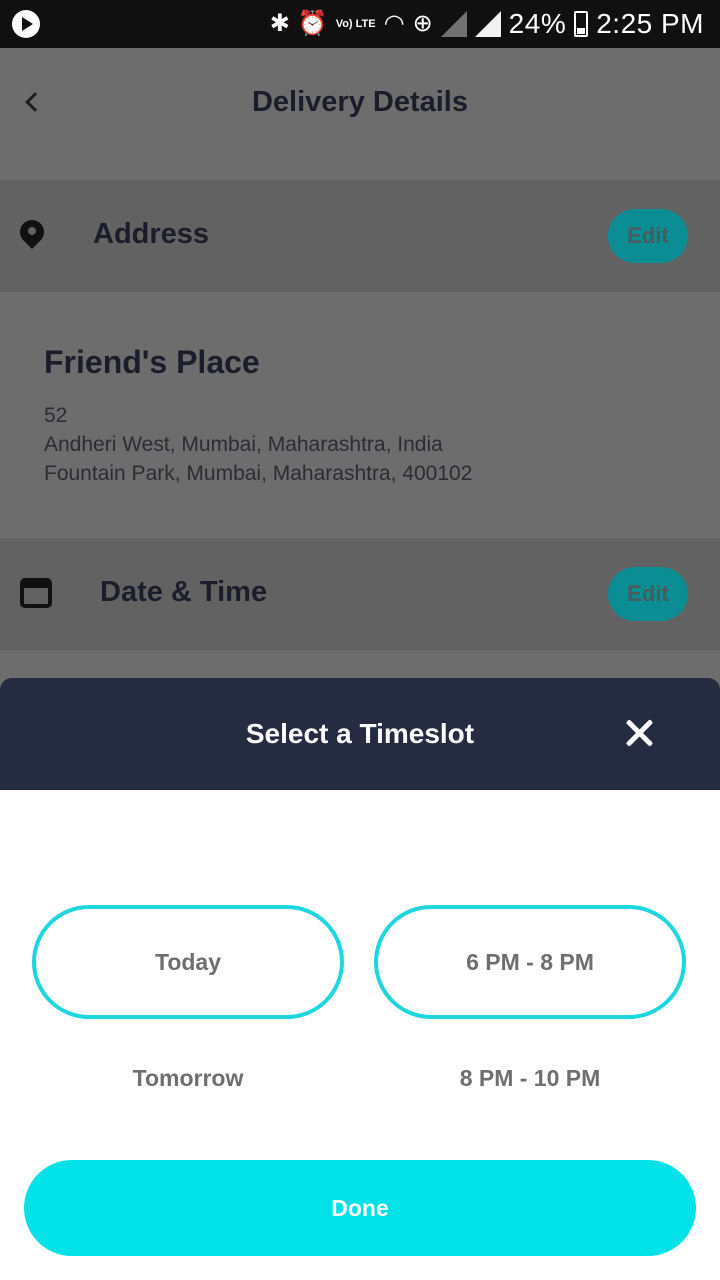  Describe the element at coordinates (359, 102) in the screenshot. I see `page-title: Delivery Details` at that location.